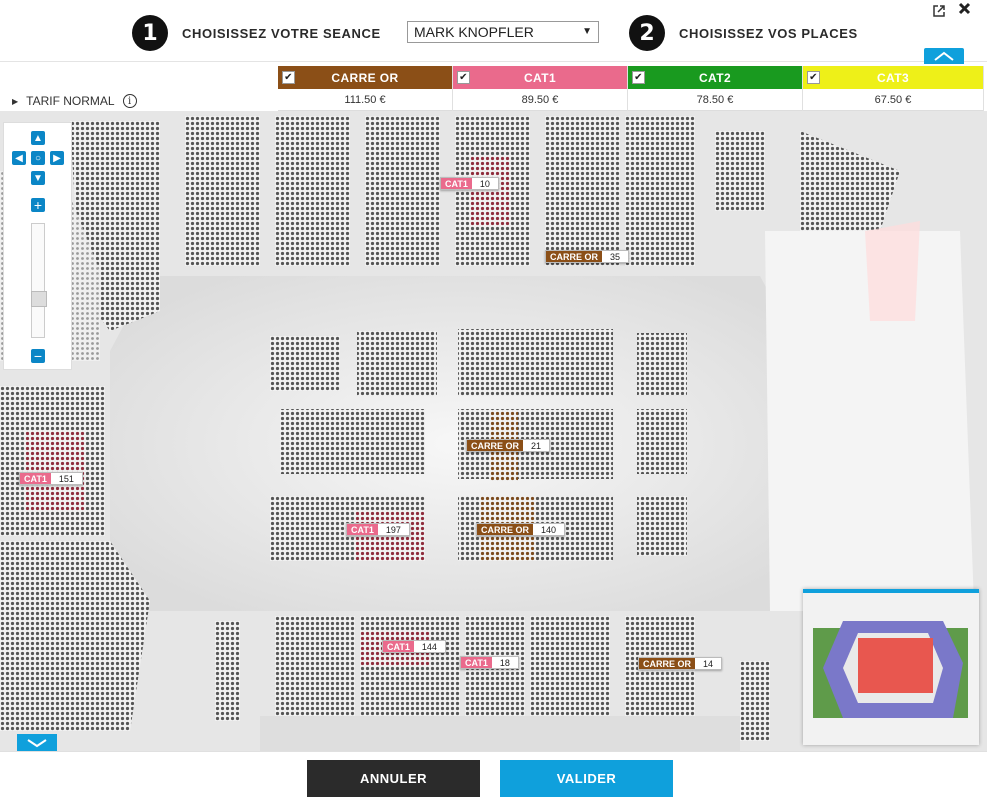  I want to click on info-icon: i, so click(129, 101).